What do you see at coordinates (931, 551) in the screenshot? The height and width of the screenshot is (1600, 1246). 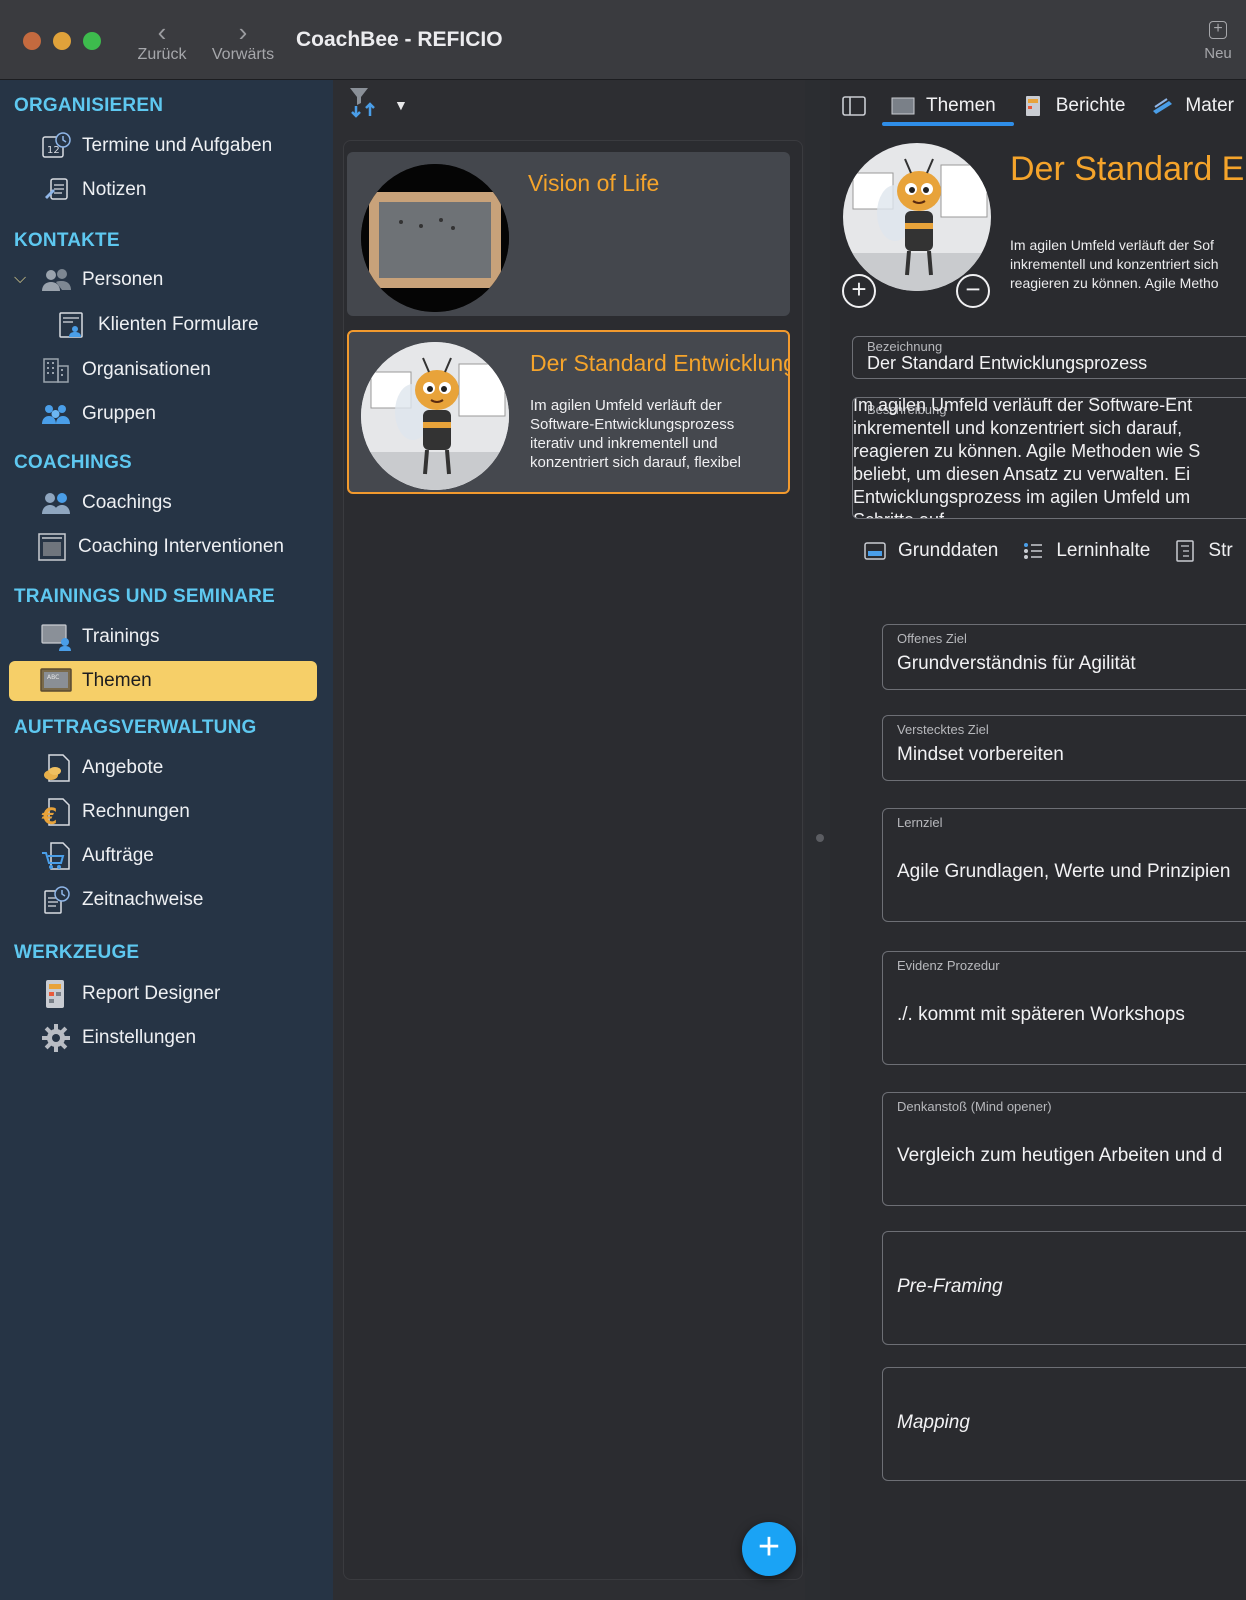 I see `subtab-grunddaten: Grunddaten` at bounding box center [931, 551].